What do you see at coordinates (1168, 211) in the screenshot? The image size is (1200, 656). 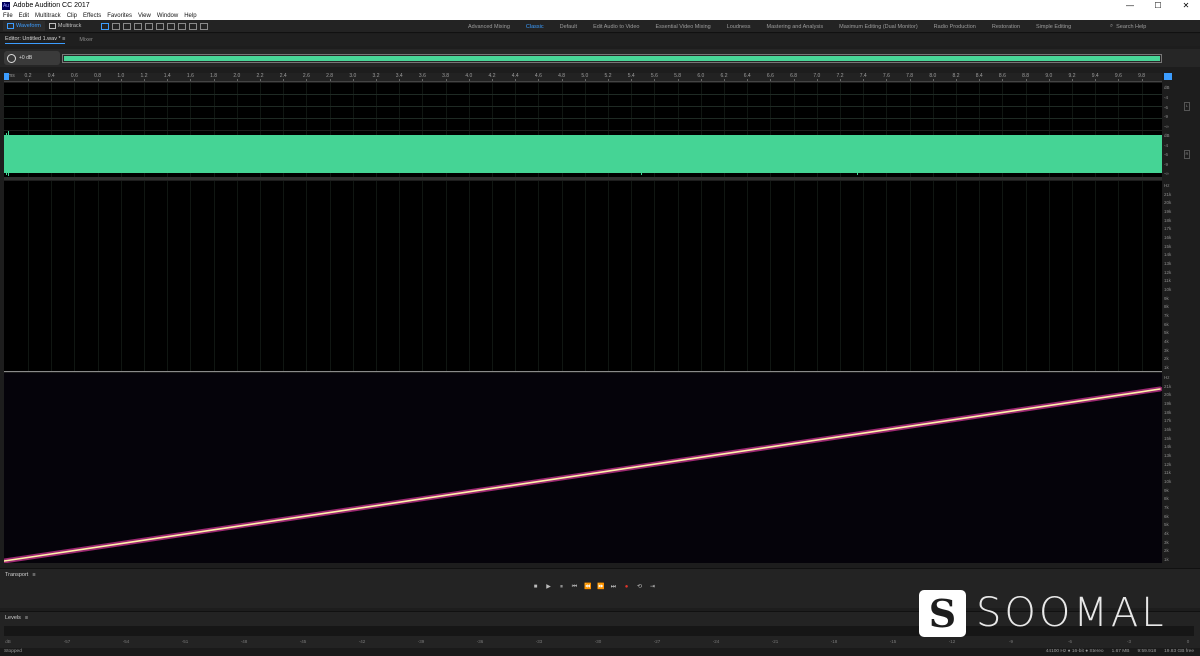 I see `scale-label: 19k` at bounding box center [1168, 211].